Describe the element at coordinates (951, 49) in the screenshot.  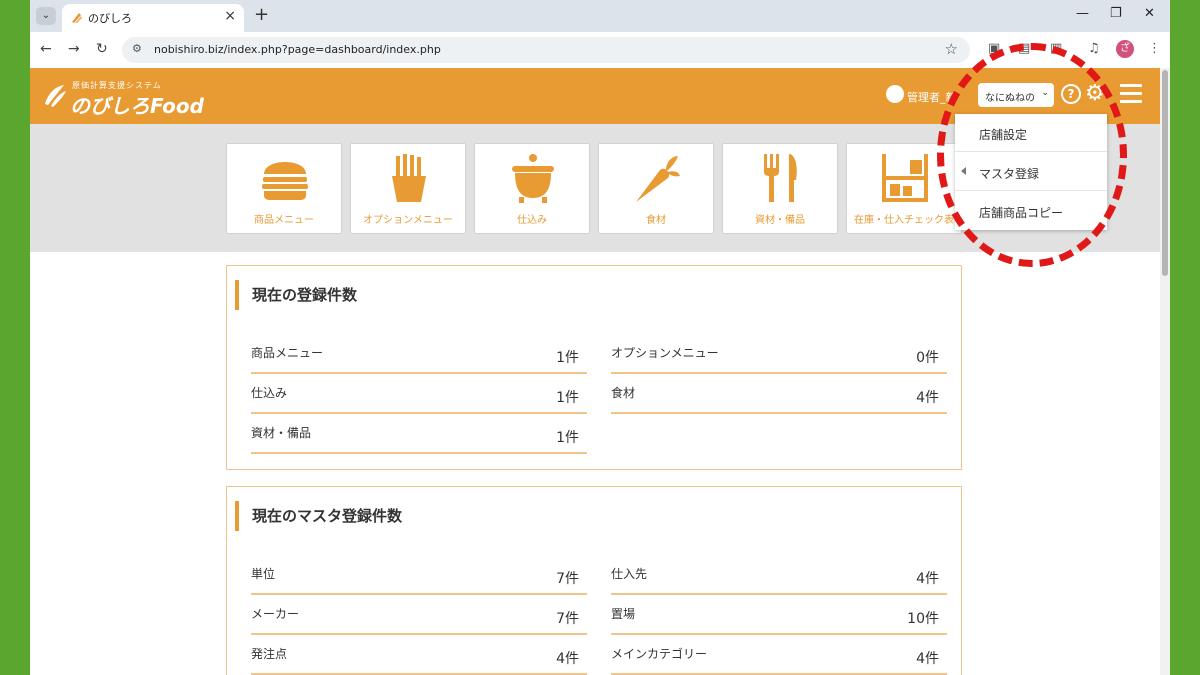
I see `bookmark-star-icon: ☆` at that location.